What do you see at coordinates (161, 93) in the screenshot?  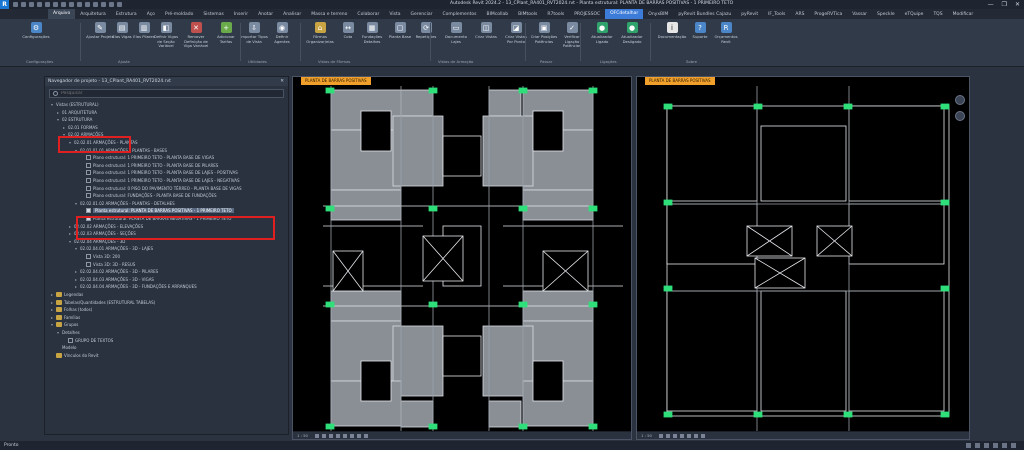 I see `browser-search-input` at bounding box center [161, 93].